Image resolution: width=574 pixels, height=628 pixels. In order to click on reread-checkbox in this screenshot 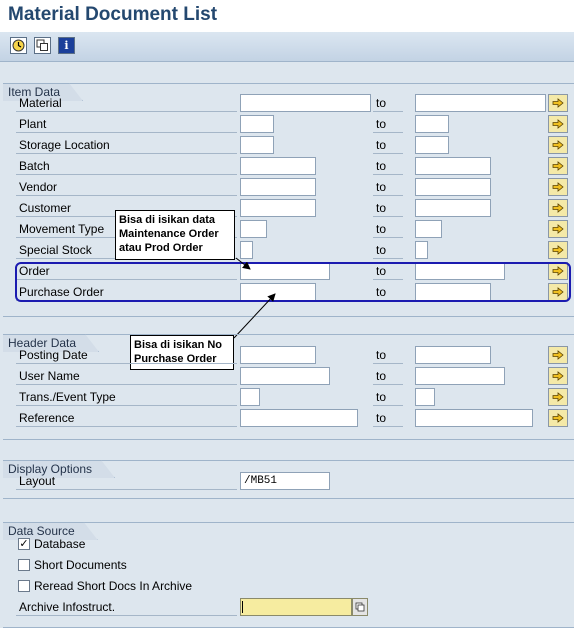, I will do `click(24, 586)`.